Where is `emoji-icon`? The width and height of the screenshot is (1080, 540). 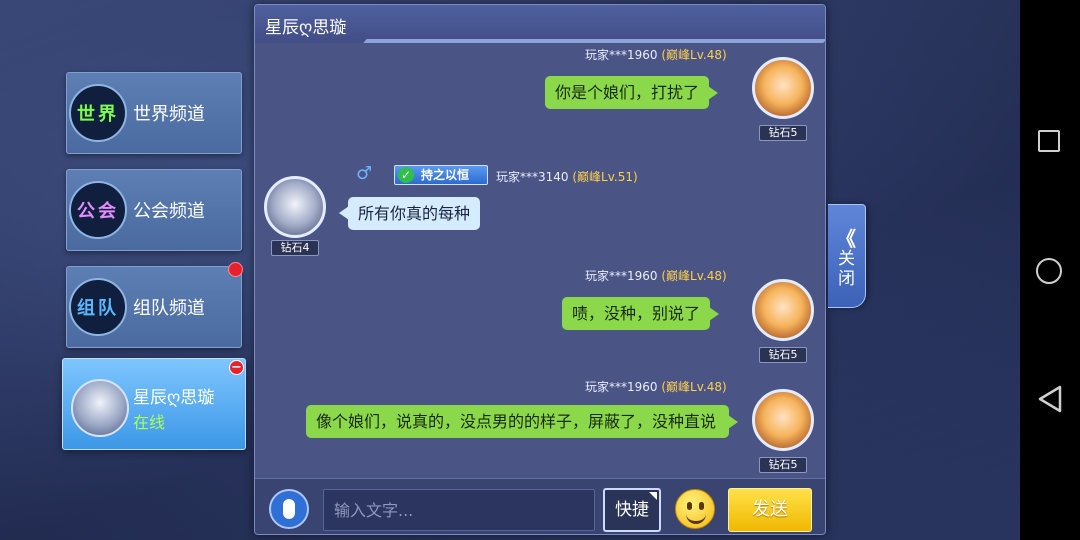 emoji-icon is located at coordinates (695, 509).